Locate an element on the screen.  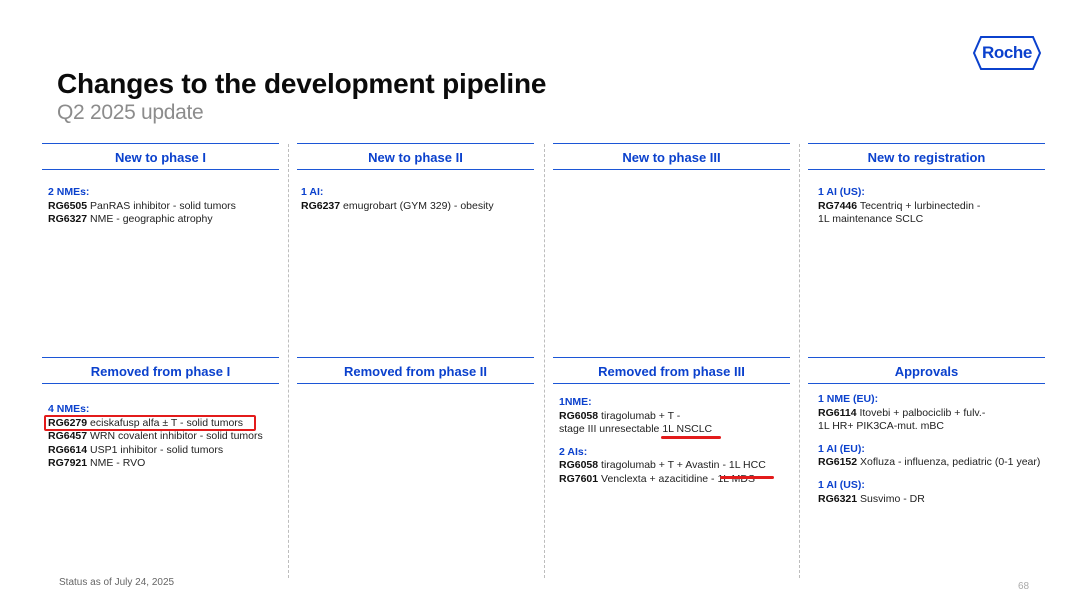
entry-description: NME - geographic atrophy is located at coordinates (150, 219).